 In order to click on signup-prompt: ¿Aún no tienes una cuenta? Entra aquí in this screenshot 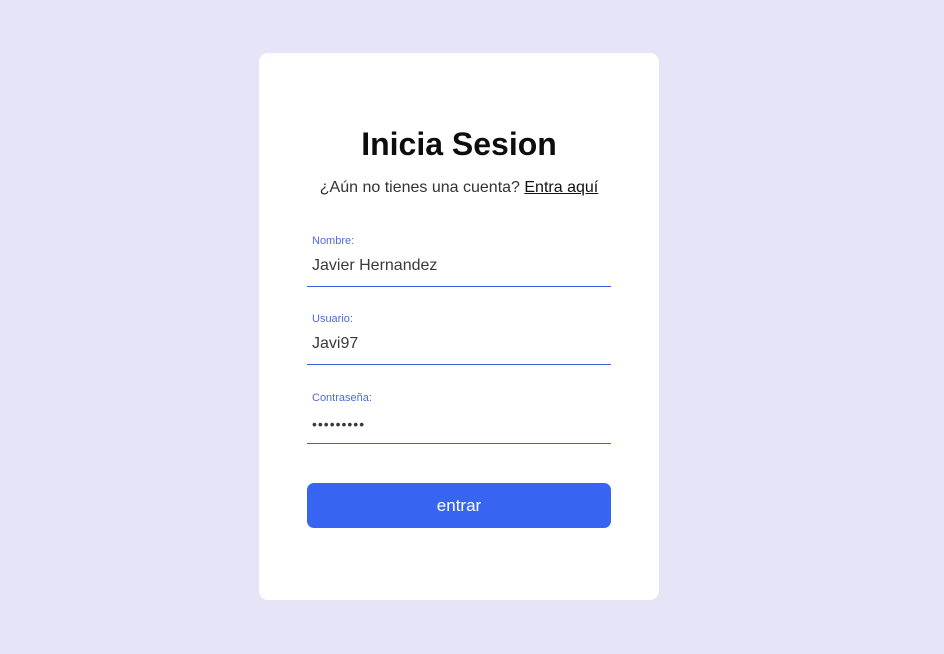, I will do `click(459, 188)`.